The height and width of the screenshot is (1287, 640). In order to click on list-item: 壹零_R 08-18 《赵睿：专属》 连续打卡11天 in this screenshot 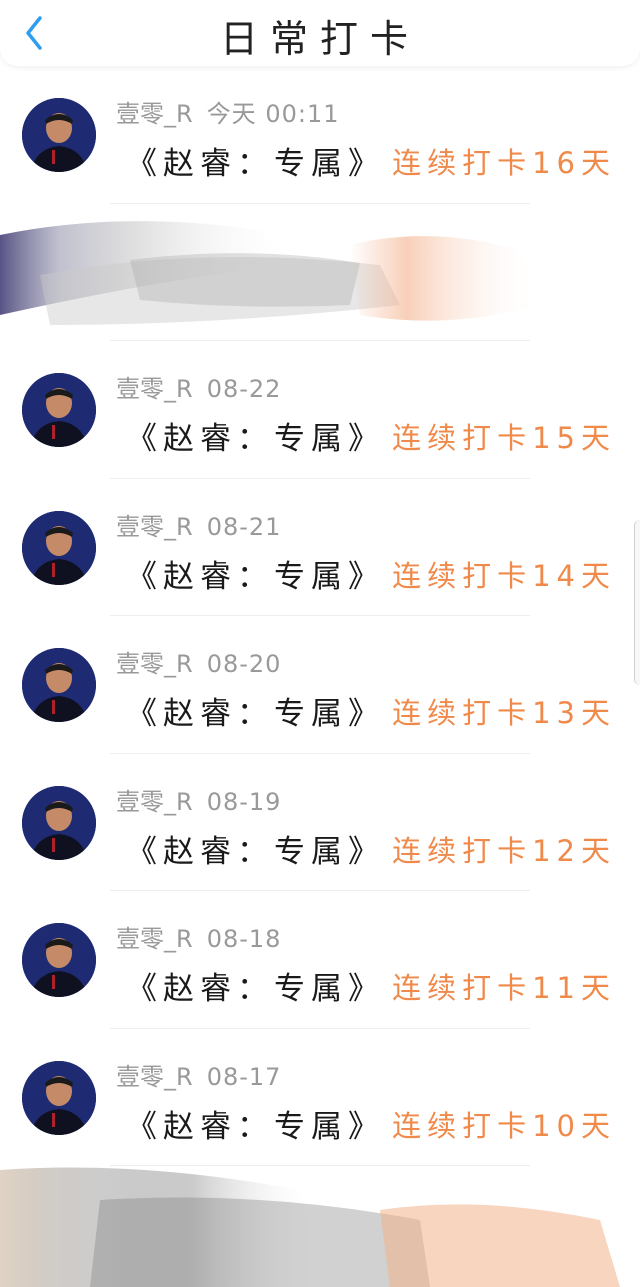, I will do `click(320, 960)`.